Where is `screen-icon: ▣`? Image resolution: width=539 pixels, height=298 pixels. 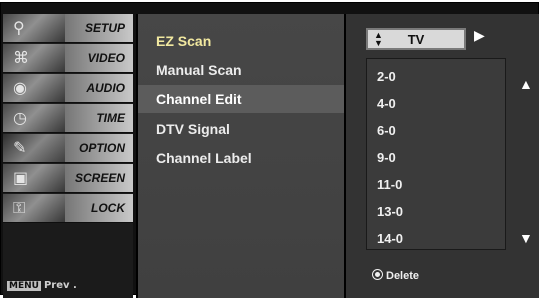 screen-icon: ▣ is located at coordinates (21, 177).